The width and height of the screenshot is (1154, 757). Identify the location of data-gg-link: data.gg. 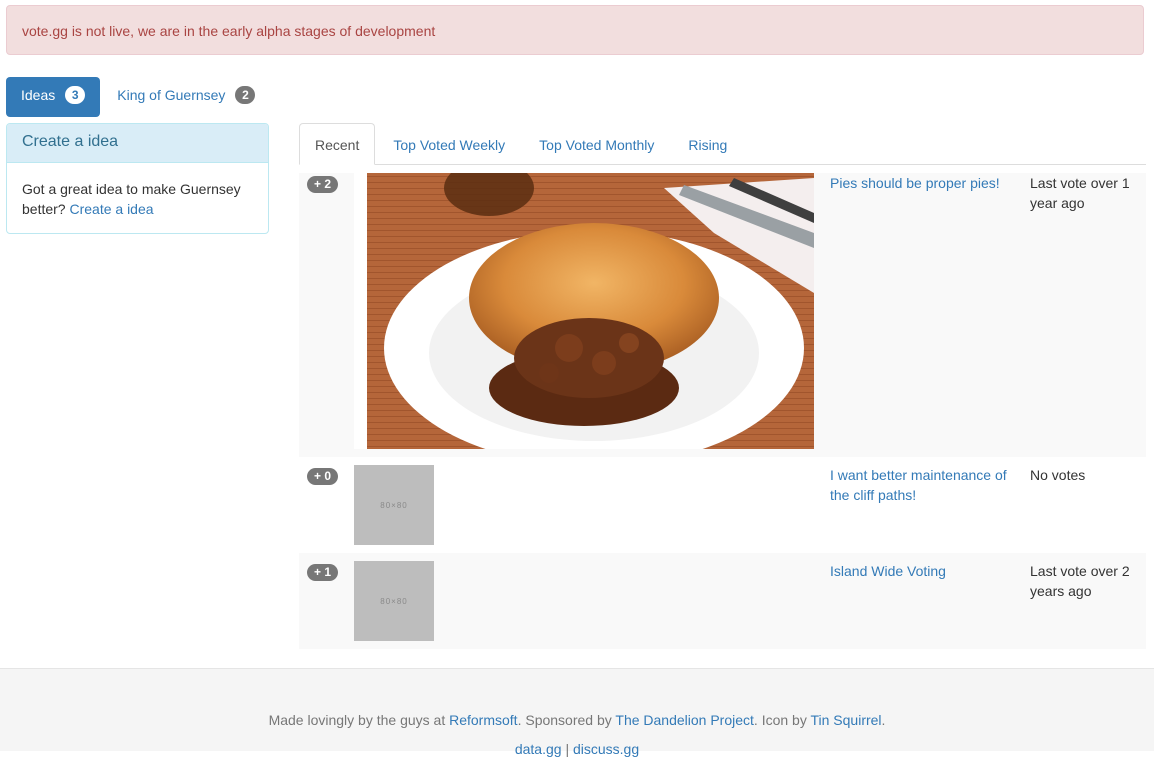
(538, 749).